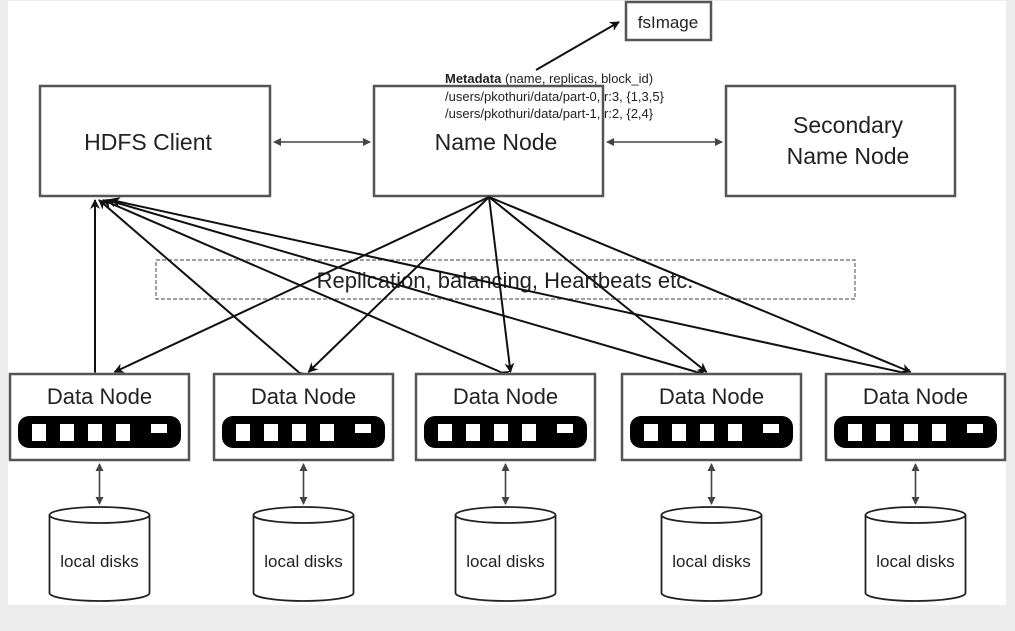 The height and width of the screenshot is (631, 1015). I want to click on secondary-name-node-label-line1: Secondary, so click(848, 125).